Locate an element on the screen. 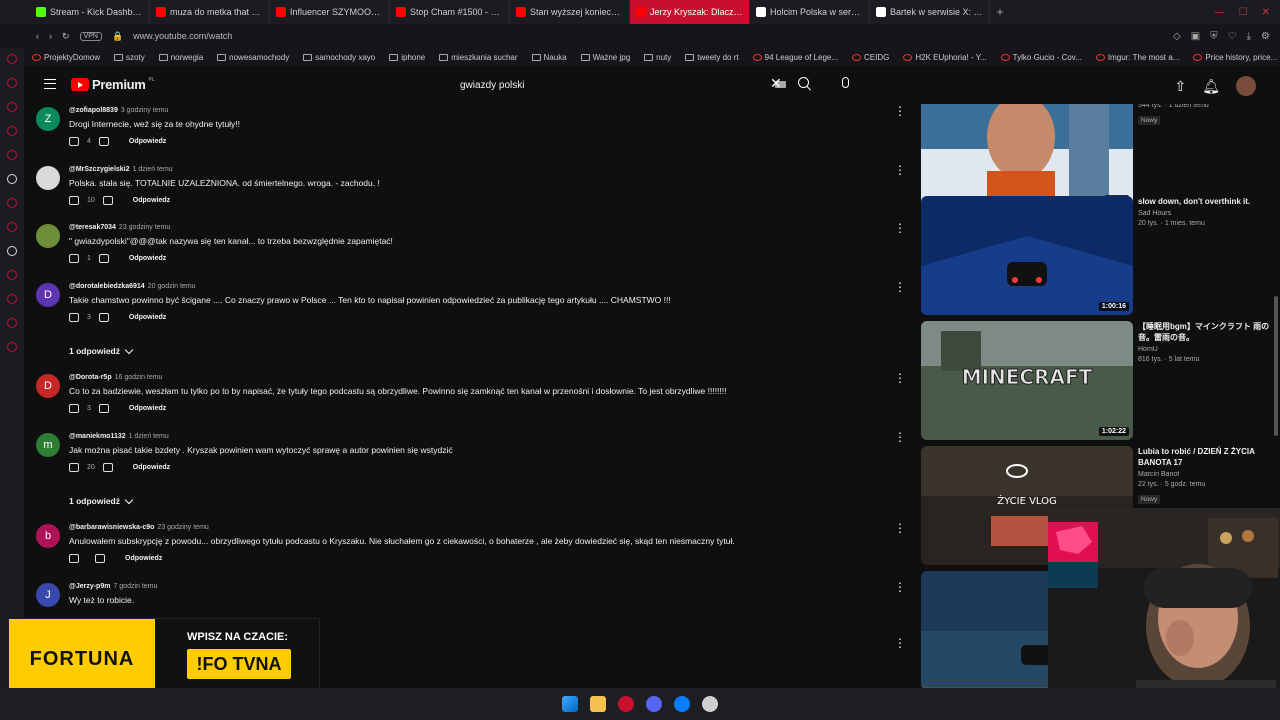  search-icon is located at coordinates (803, 82).